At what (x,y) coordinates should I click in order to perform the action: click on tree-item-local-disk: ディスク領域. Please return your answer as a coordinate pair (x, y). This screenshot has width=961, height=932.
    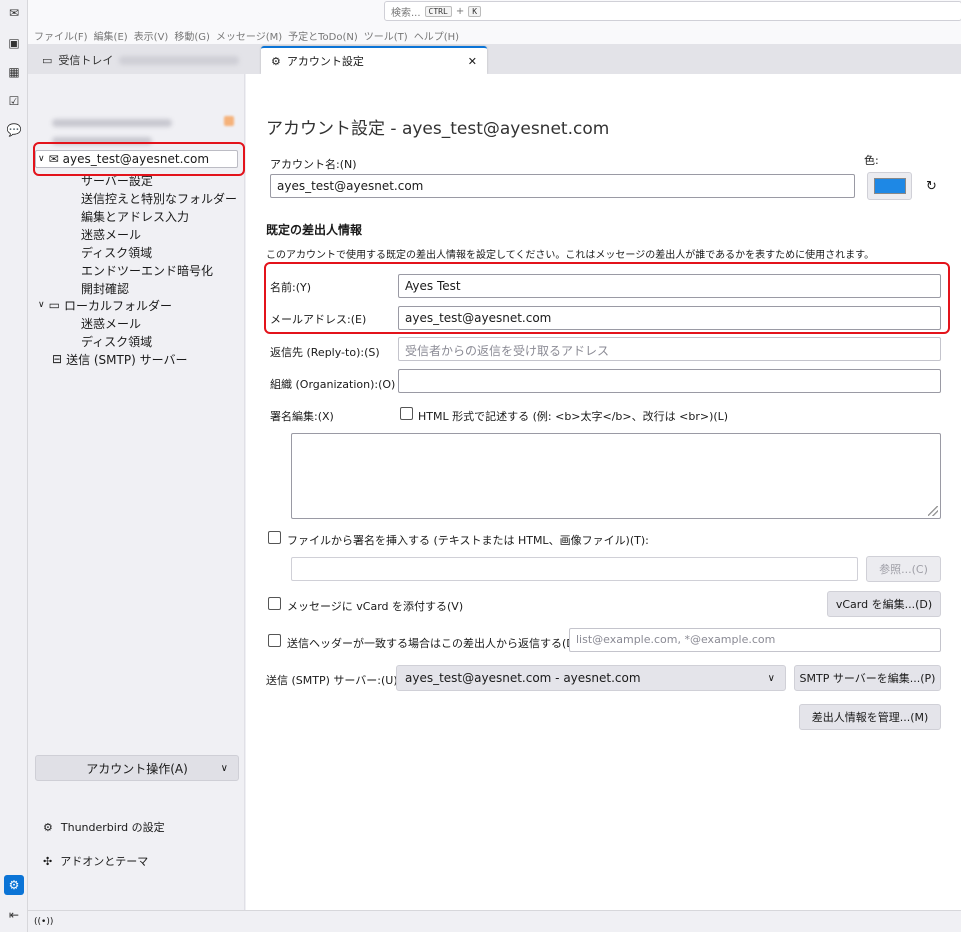
    Looking at the image, I should click on (116, 341).